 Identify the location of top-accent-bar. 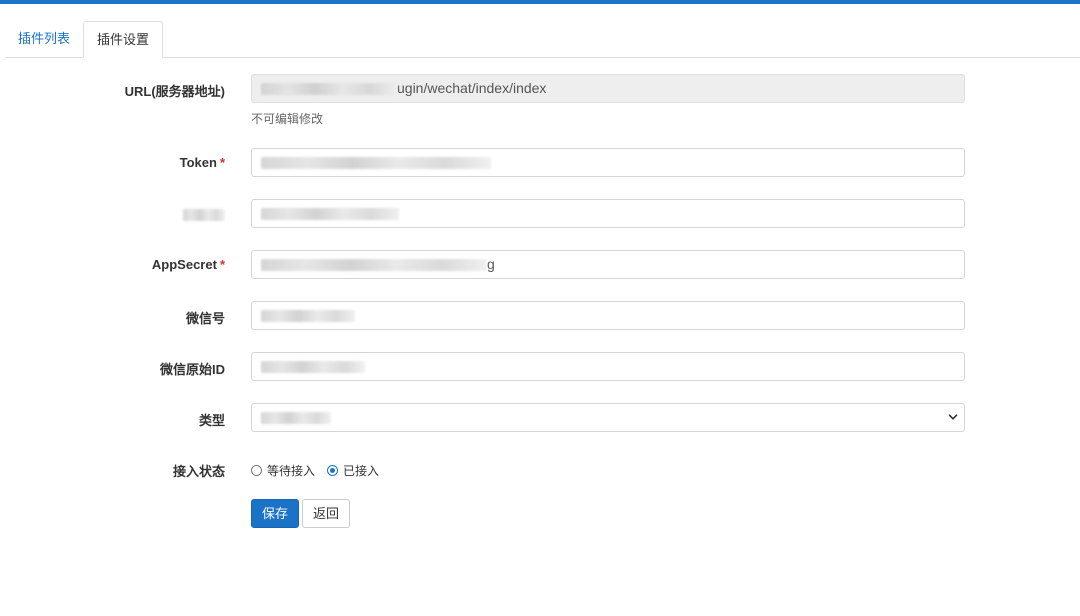
(540, 2).